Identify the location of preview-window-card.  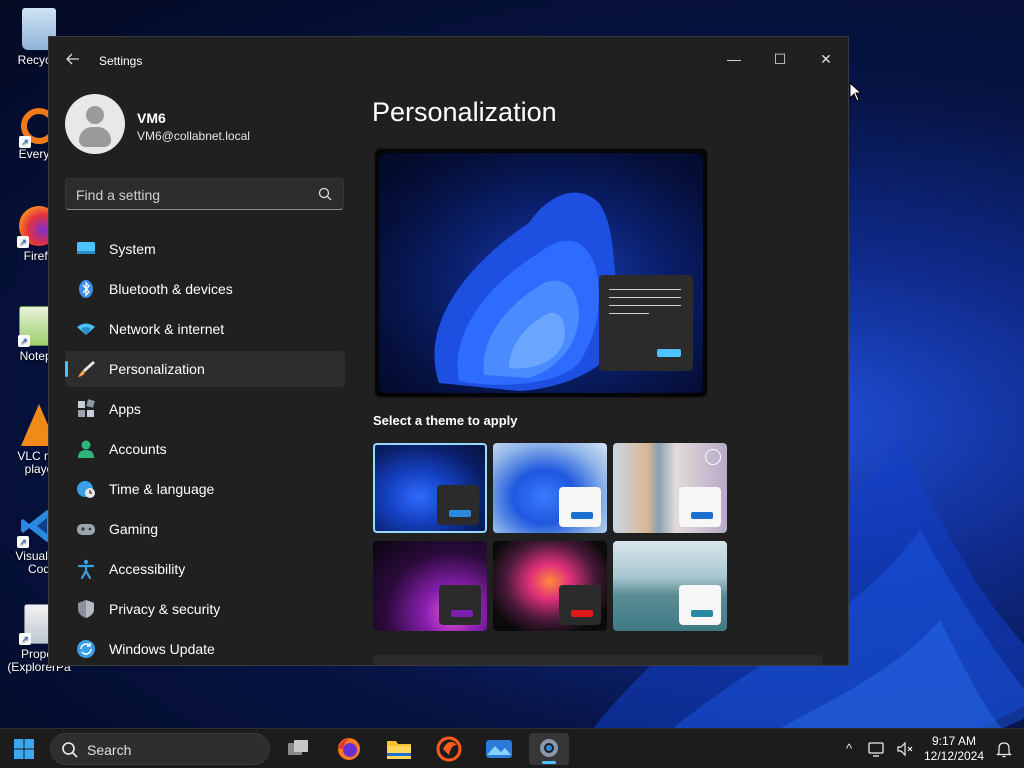
(646, 323).